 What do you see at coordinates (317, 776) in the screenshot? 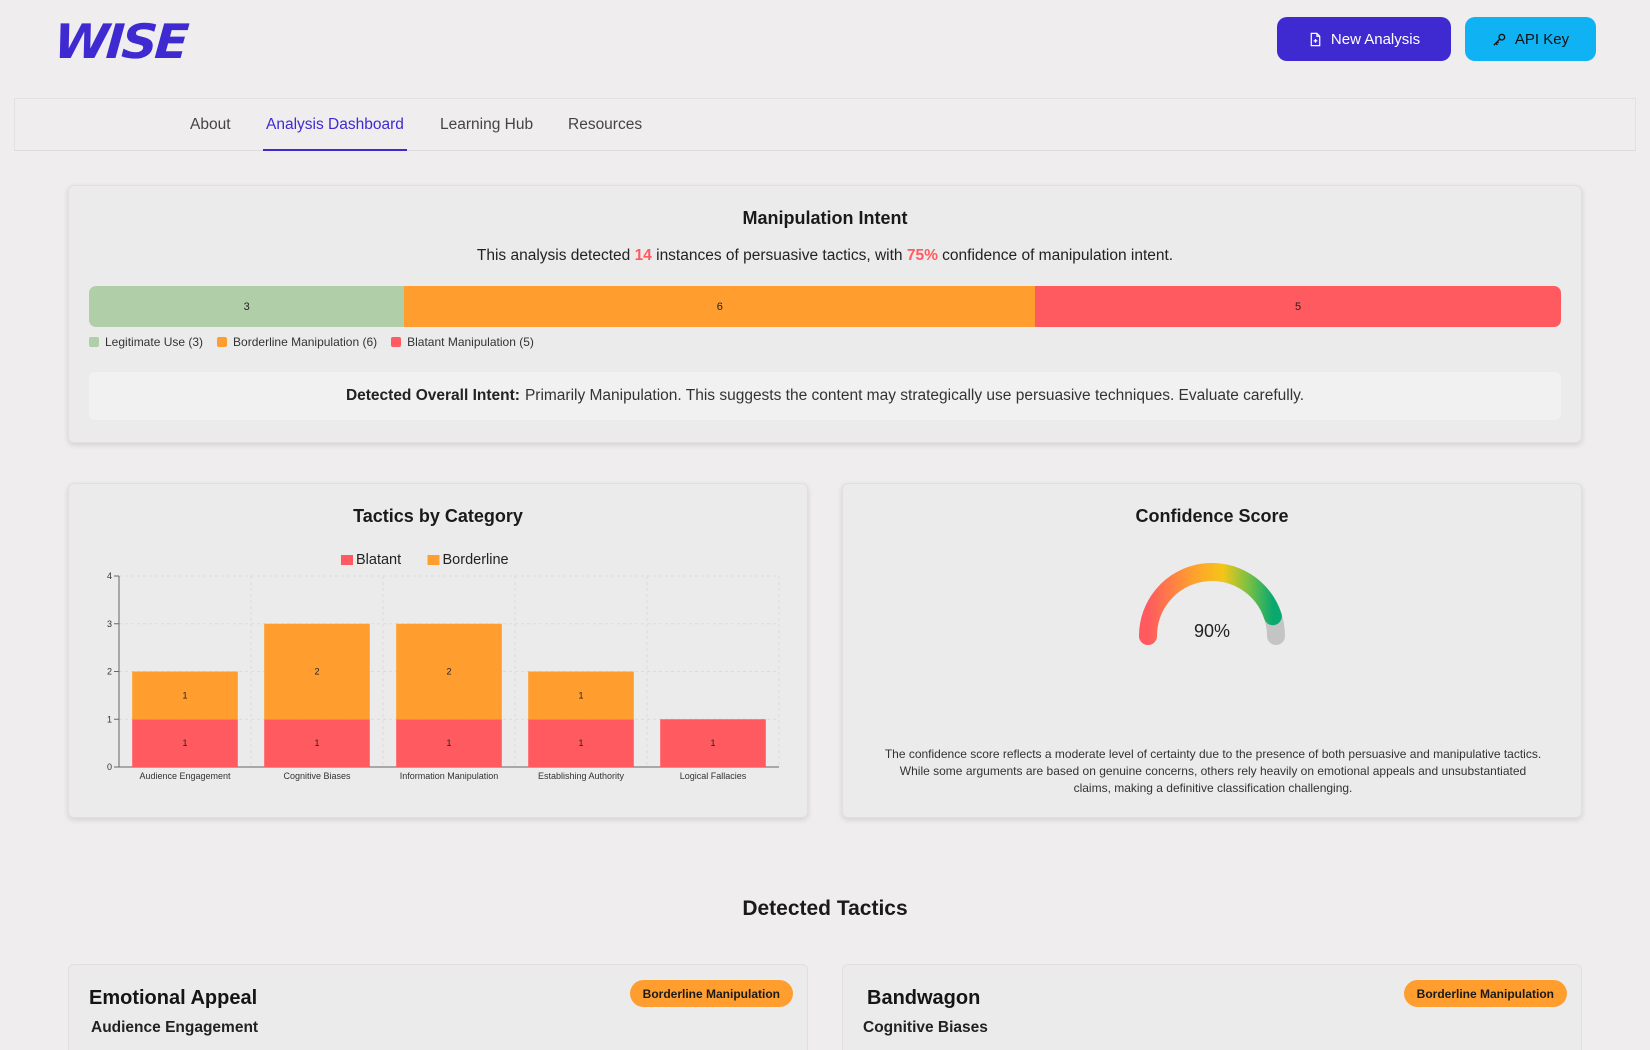
I see `x-tick-label: Cognitive Biases` at bounding box center [317, 776].